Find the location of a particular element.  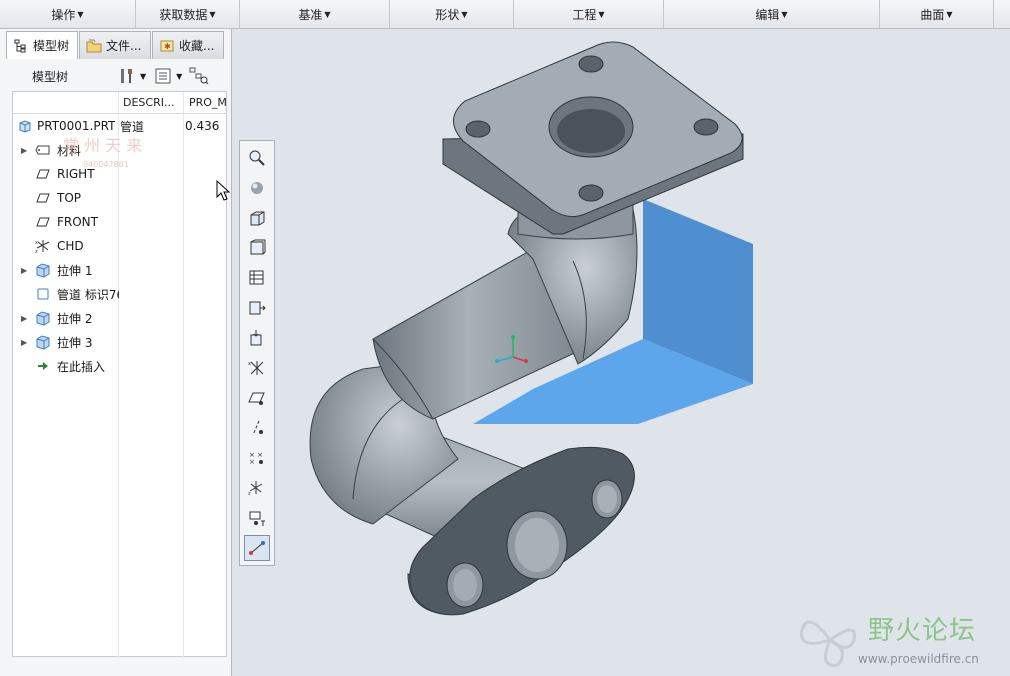

view-toolbar: x × × × z is located at coordinates (257, 353).